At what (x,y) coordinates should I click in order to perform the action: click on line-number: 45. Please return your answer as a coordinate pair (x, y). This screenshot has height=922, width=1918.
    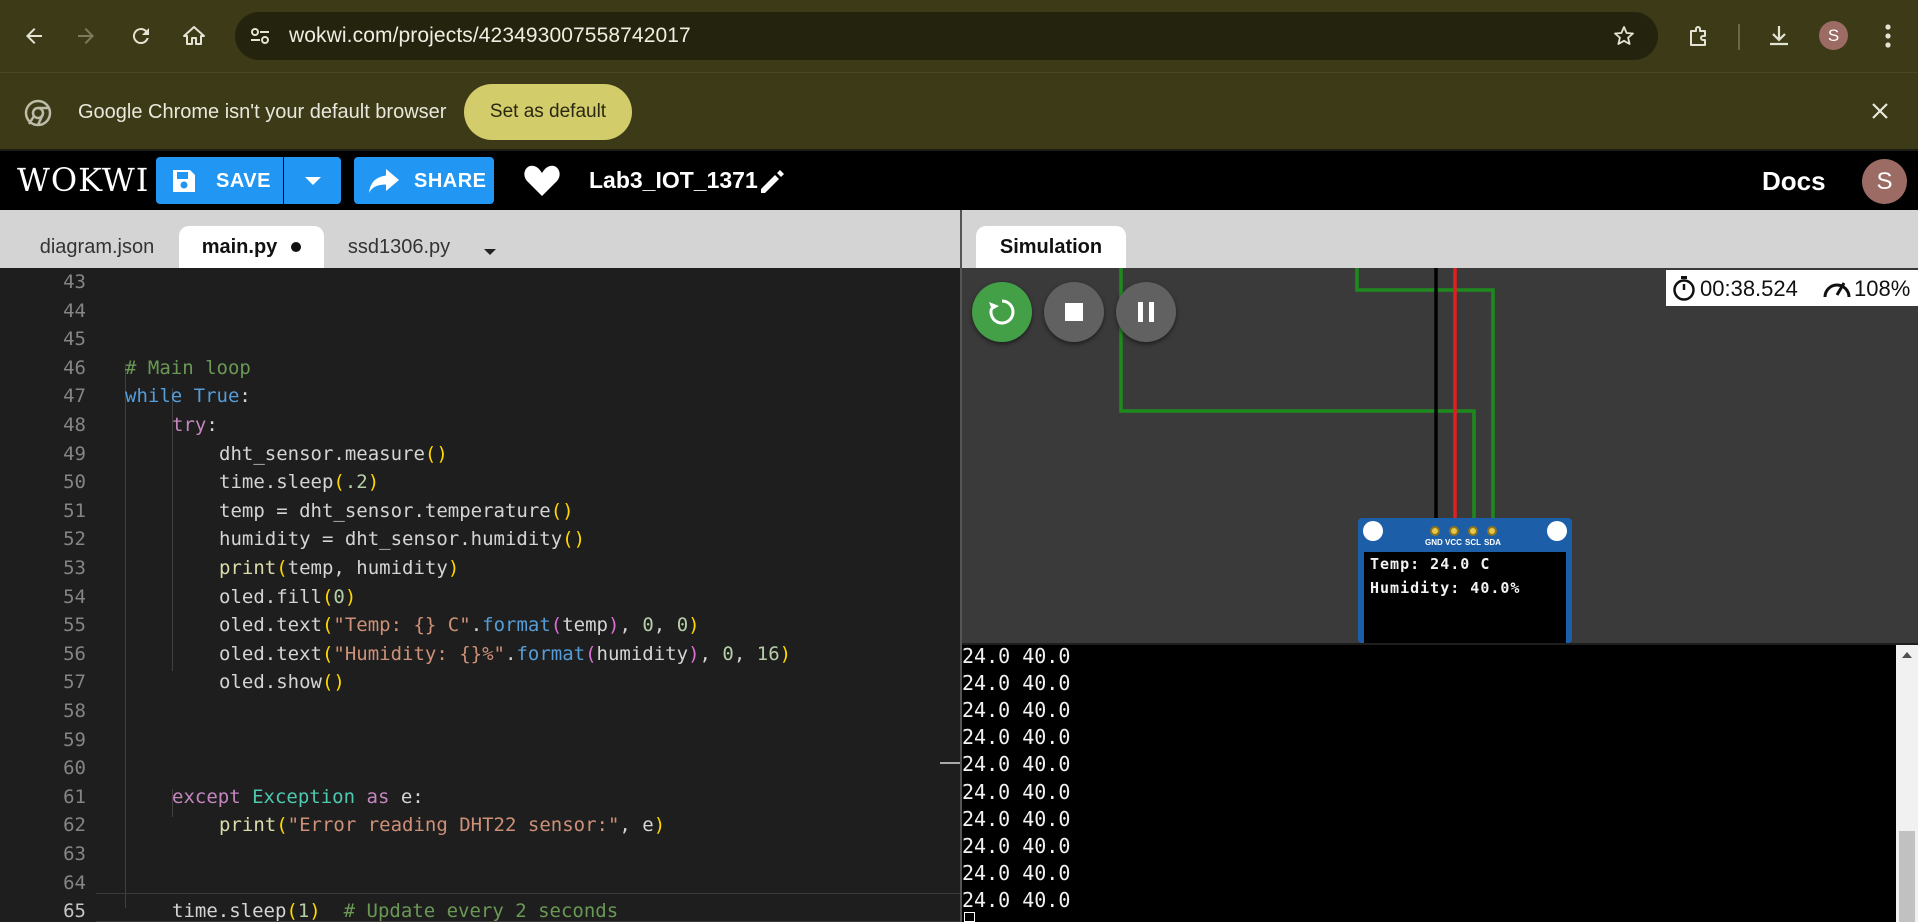
    Looking at the image, I should click on (74, 339).